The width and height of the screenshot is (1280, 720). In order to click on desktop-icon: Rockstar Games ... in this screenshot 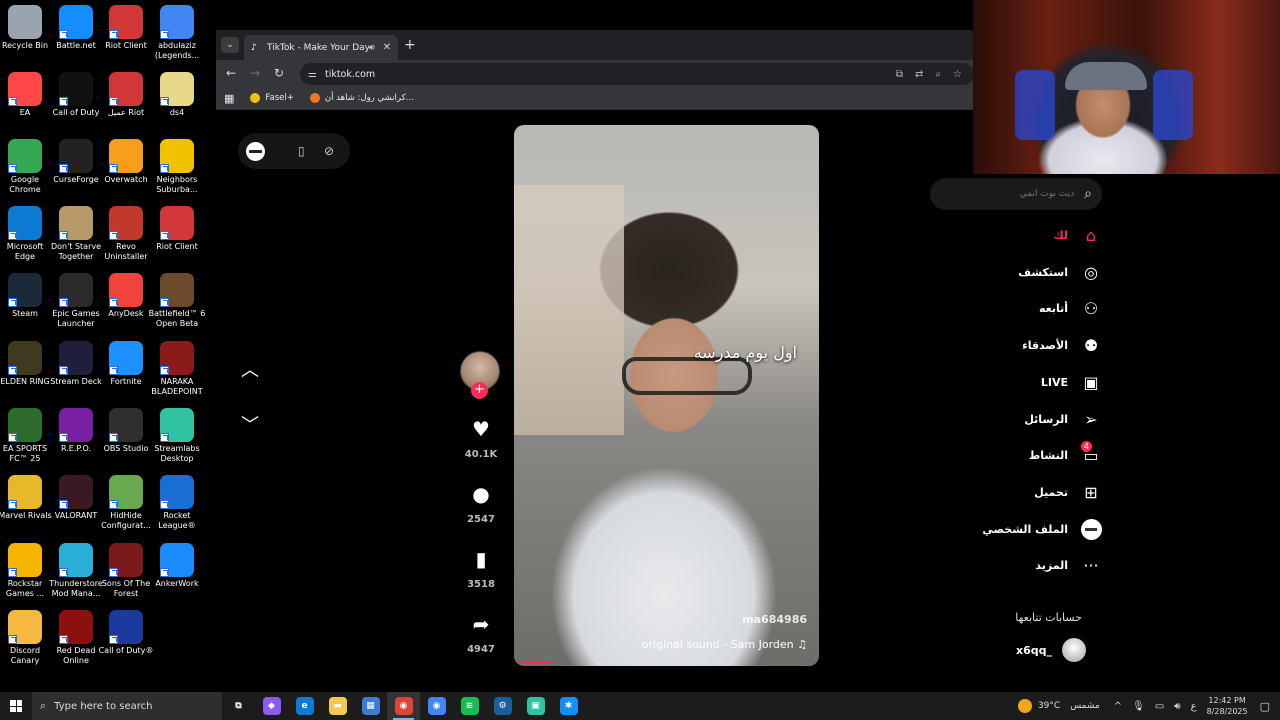, I will do `click(25, 570)`.